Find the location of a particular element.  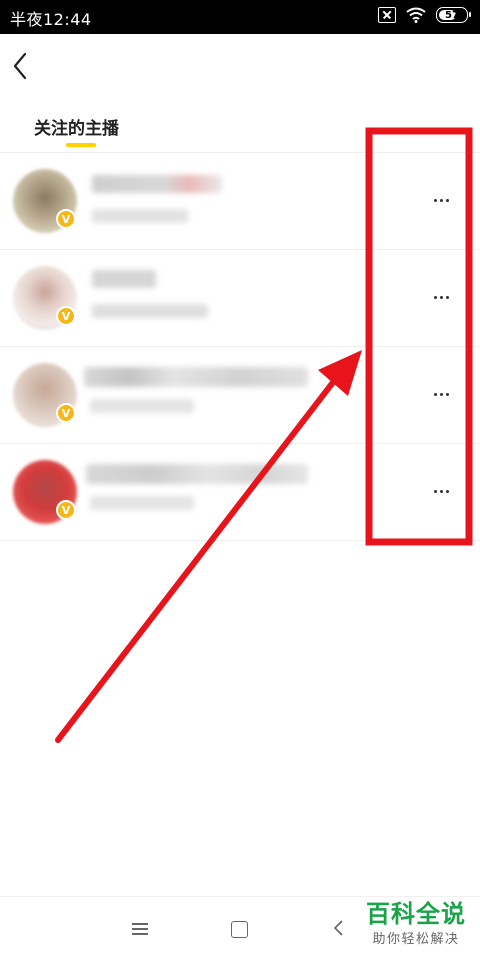

tab-followed-anchors: 关注的主播 is located at coordinates (76, 126).